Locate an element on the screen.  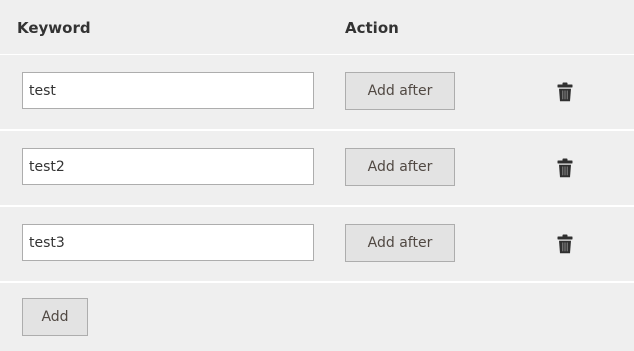
add-button: Add is located at coordinates (55, 317).